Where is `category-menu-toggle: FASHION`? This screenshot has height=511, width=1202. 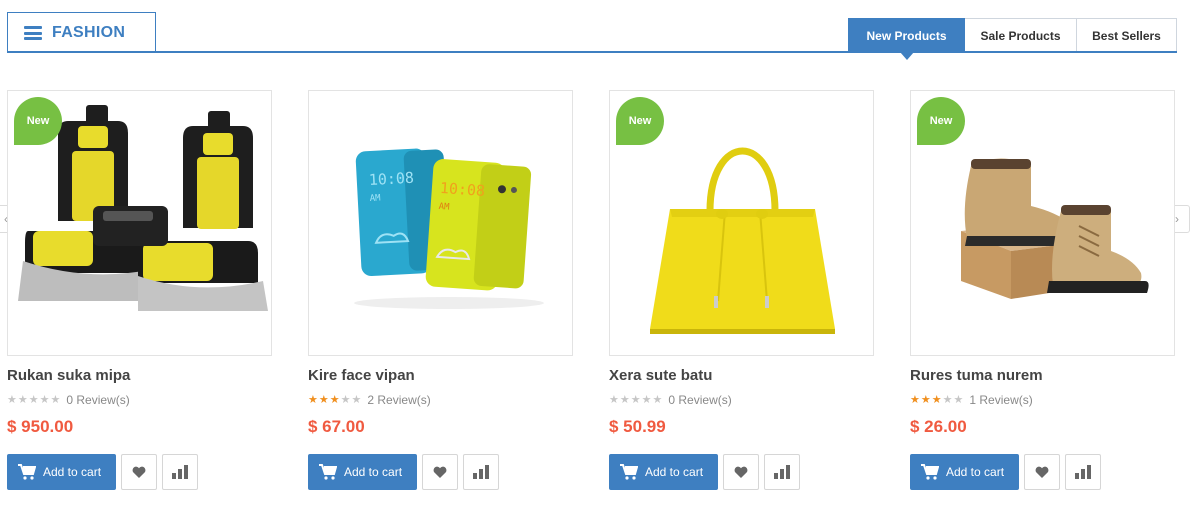
category-menu-toggle: FASHION is located at coordinates (81, 32).